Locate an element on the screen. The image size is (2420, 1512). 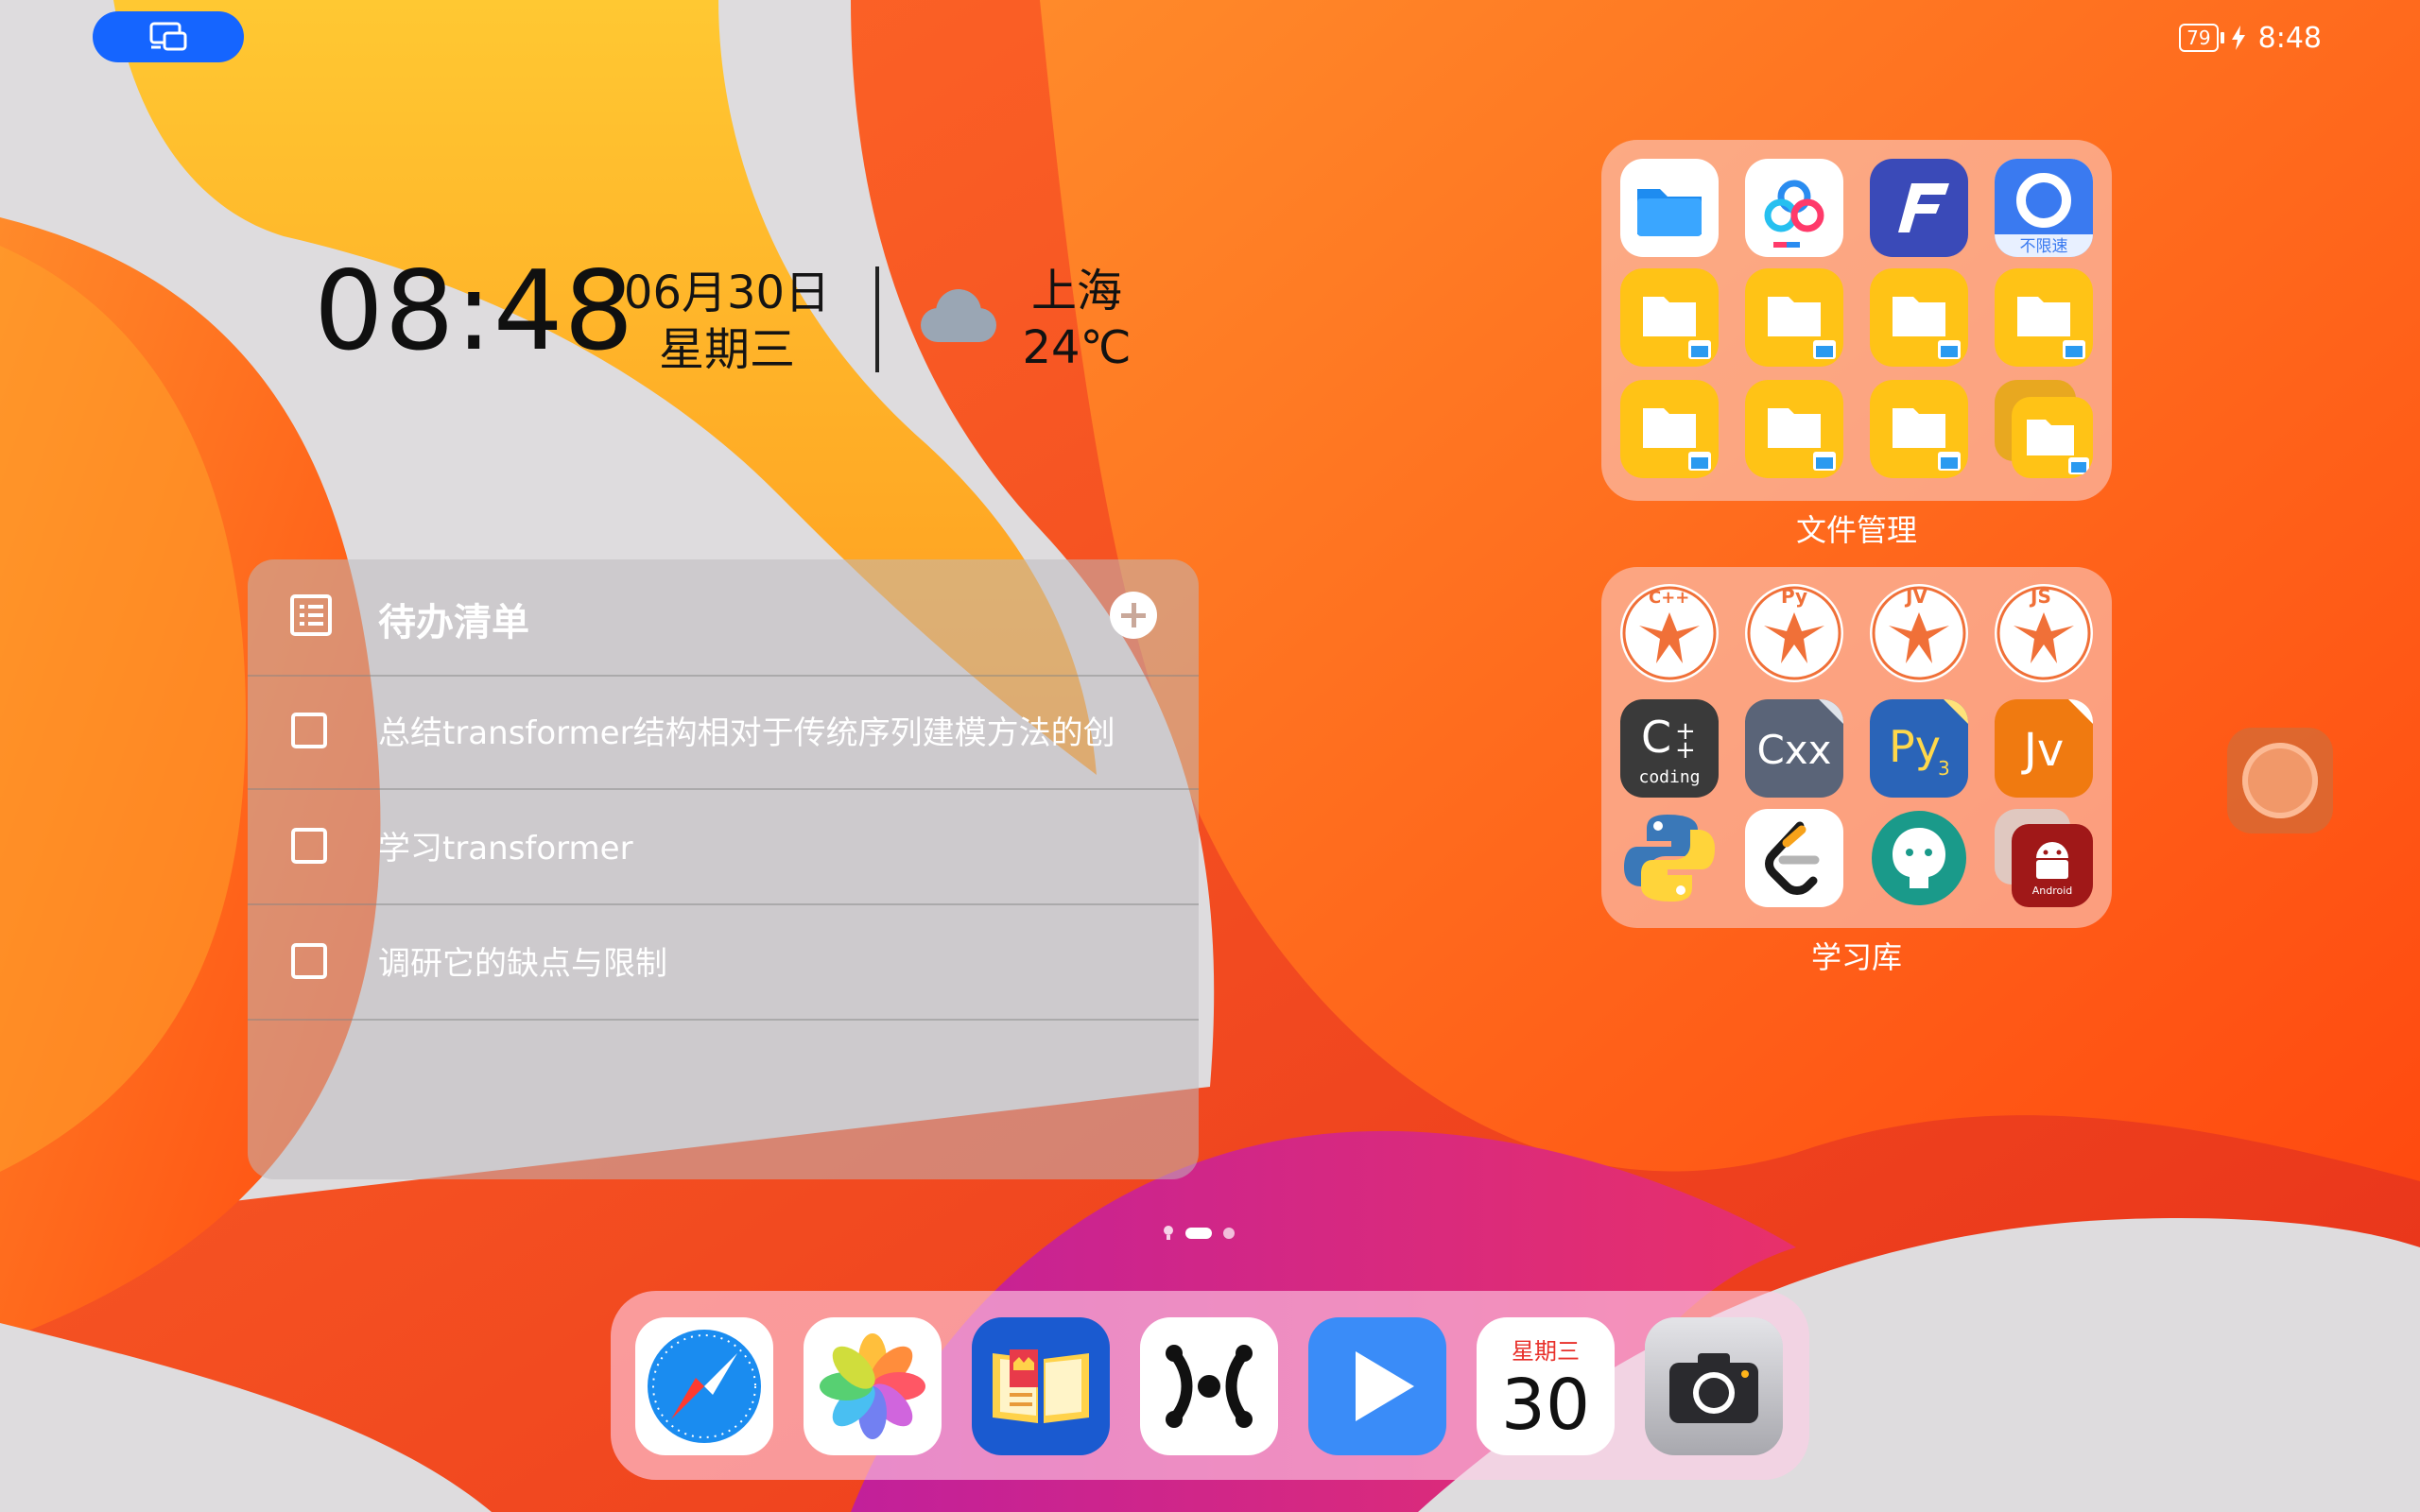
bird-label: JS is located at coordinates (2040, 596).